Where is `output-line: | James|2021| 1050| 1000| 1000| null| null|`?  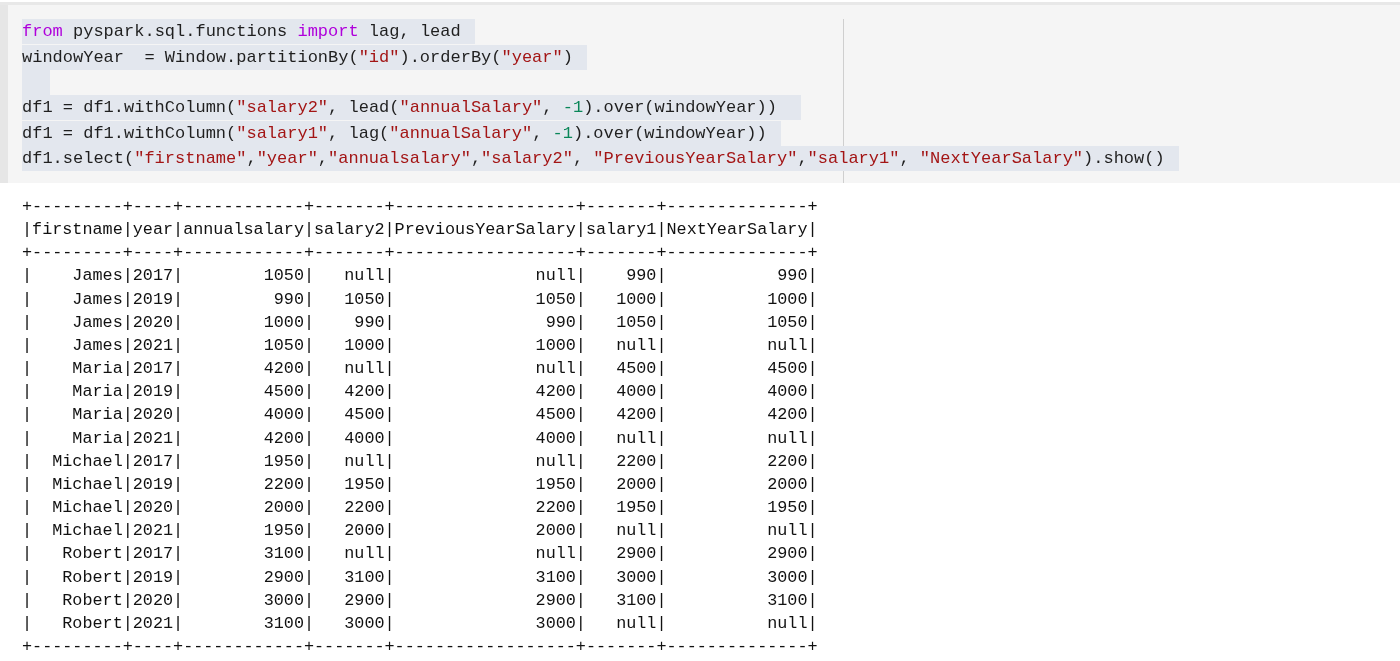
output-line: | James|2021| 1050| 1000| 1000| null| null| is located at coordinates (420, 345).